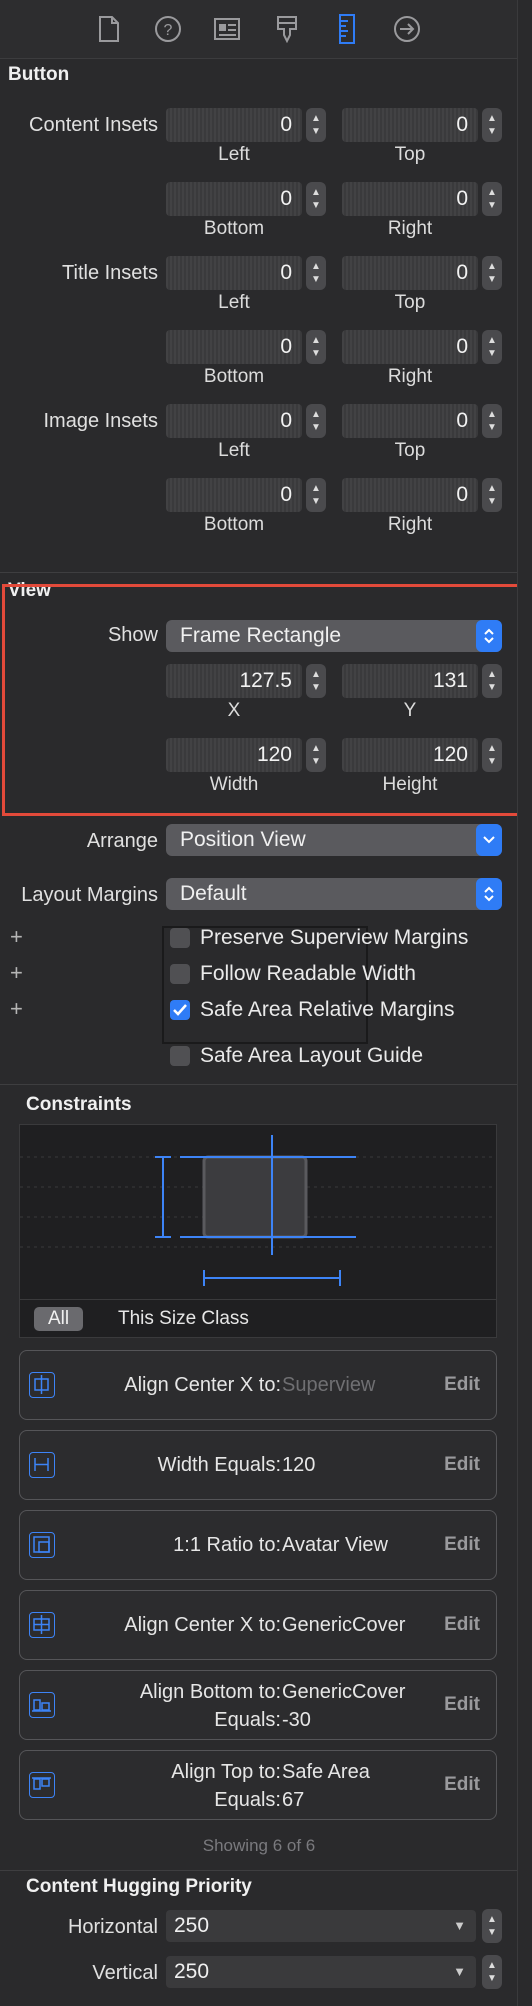 Image resolution: width=532 pixels, height=2006 pixels. Describe the element at coordinates (410, 347) in the screenshot. I see `title-insets-right-field: 0` at that location.